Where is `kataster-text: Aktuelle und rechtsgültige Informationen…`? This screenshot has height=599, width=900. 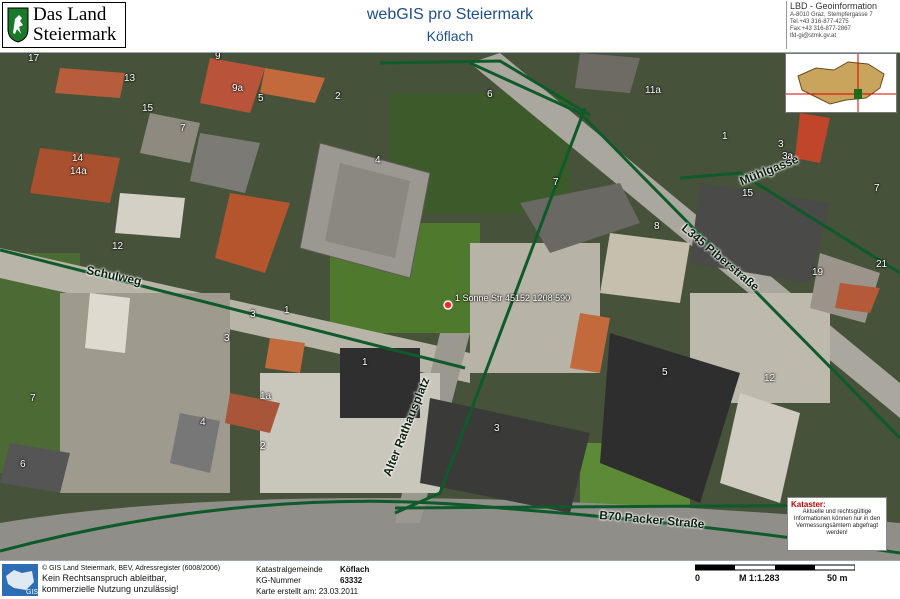
kataster-text: Aktuelle und rechtsgültige Informationen… is located at coordinates (837, 522).